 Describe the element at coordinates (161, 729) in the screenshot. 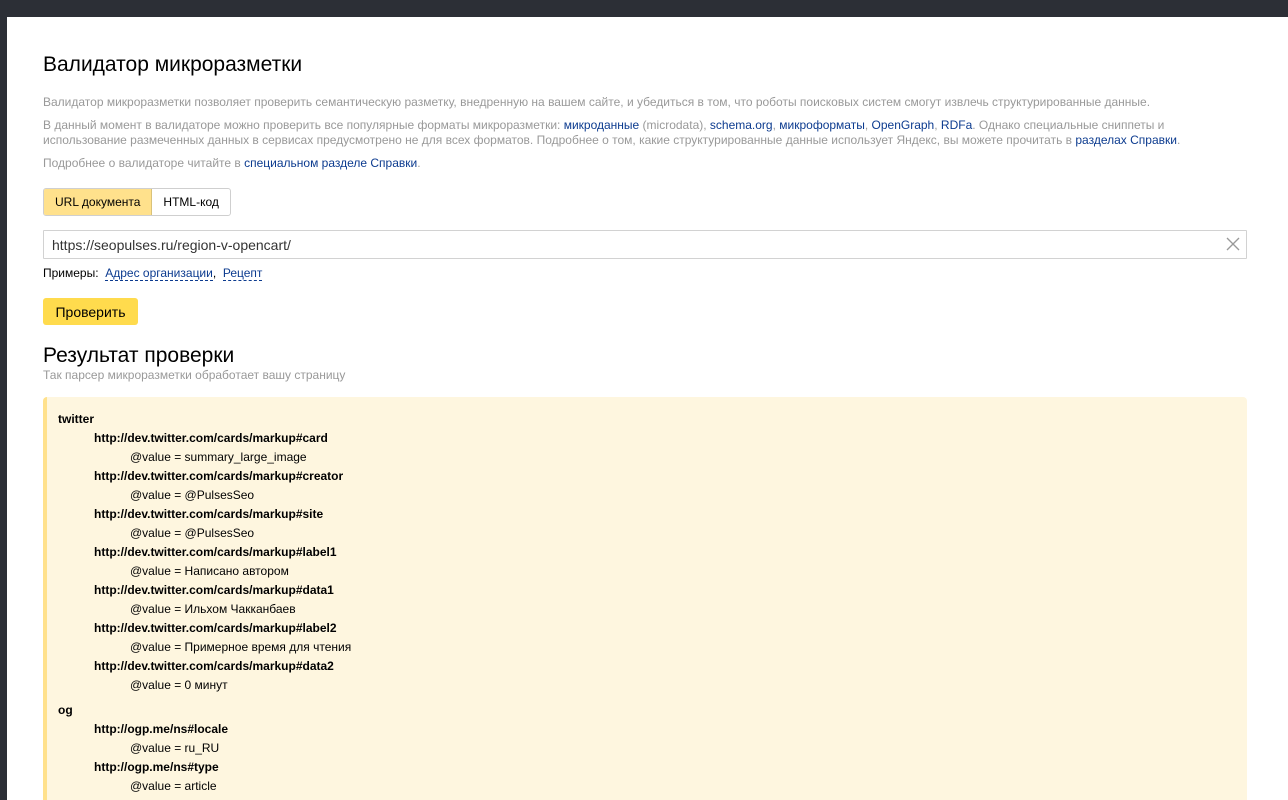

I see `property-key: http://ogp.me/ns#locale` at that location.